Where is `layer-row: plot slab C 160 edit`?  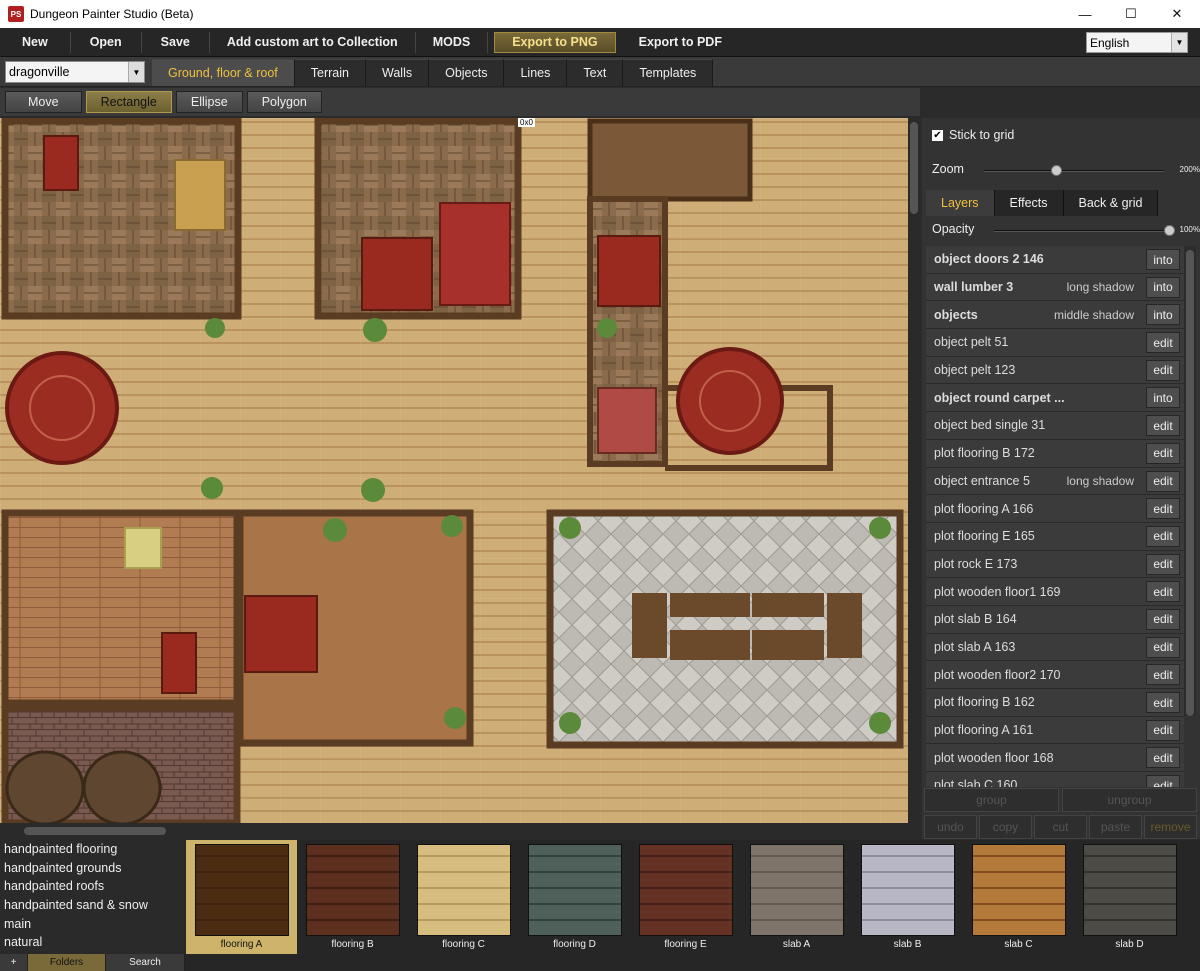
layer-row: plot slab C 160 edit is located at coordinates (1055, 779).